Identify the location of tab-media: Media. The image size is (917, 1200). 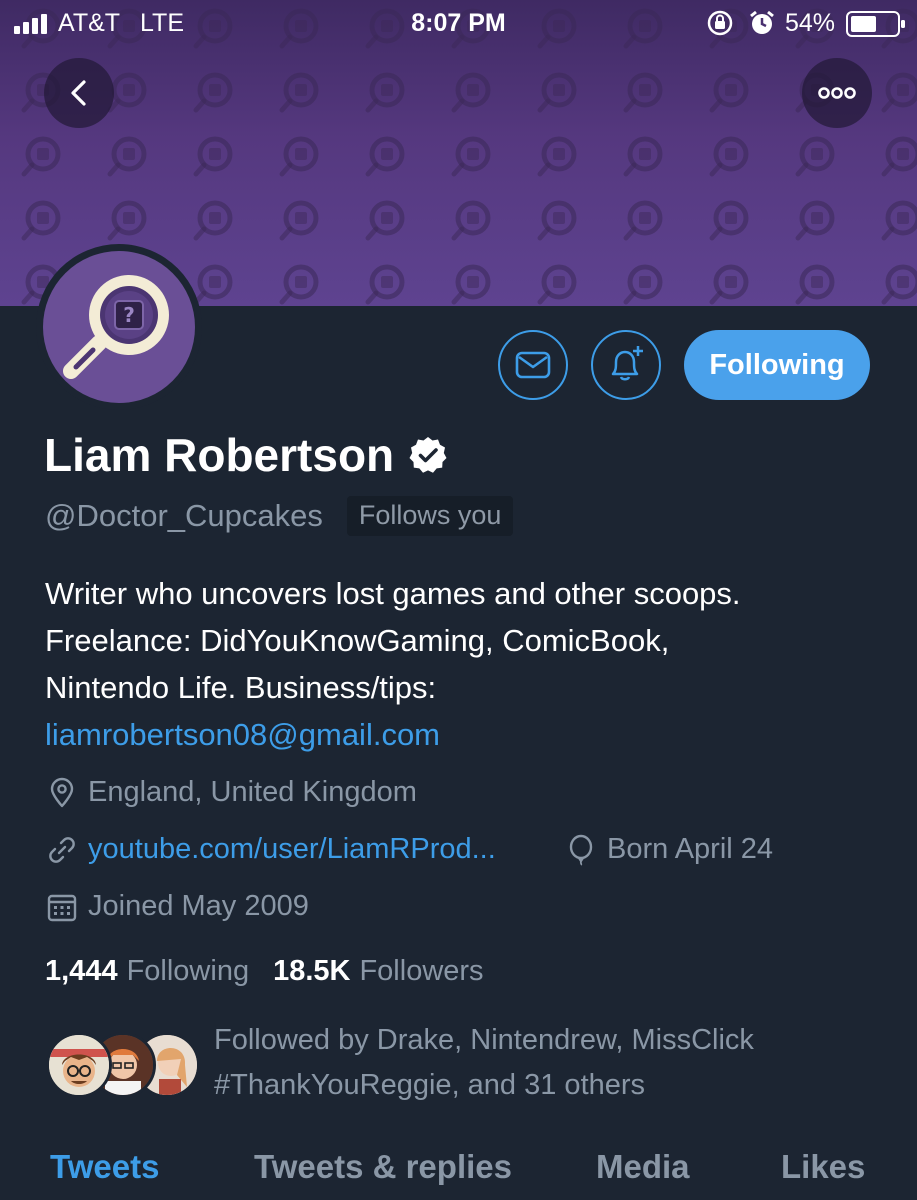
(643, 1167).